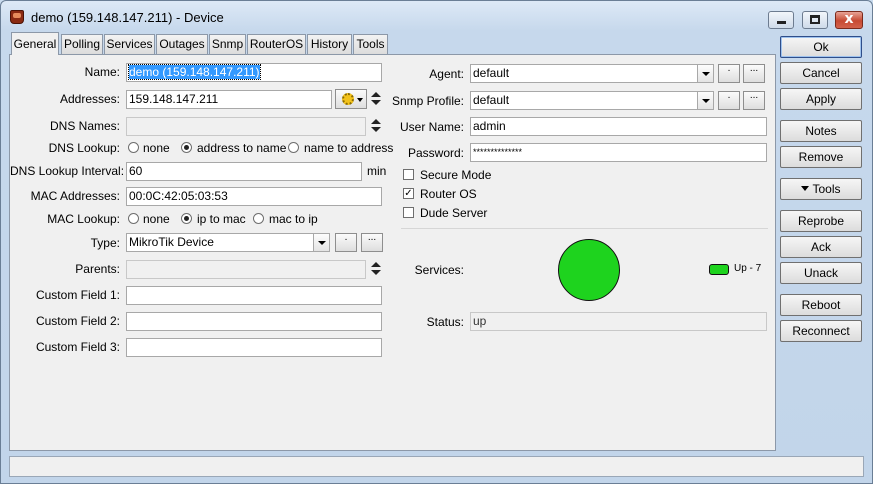 The height and width of the screenshot is (484, 873). I want to click on unack-button: Unack, so click(821, 273).